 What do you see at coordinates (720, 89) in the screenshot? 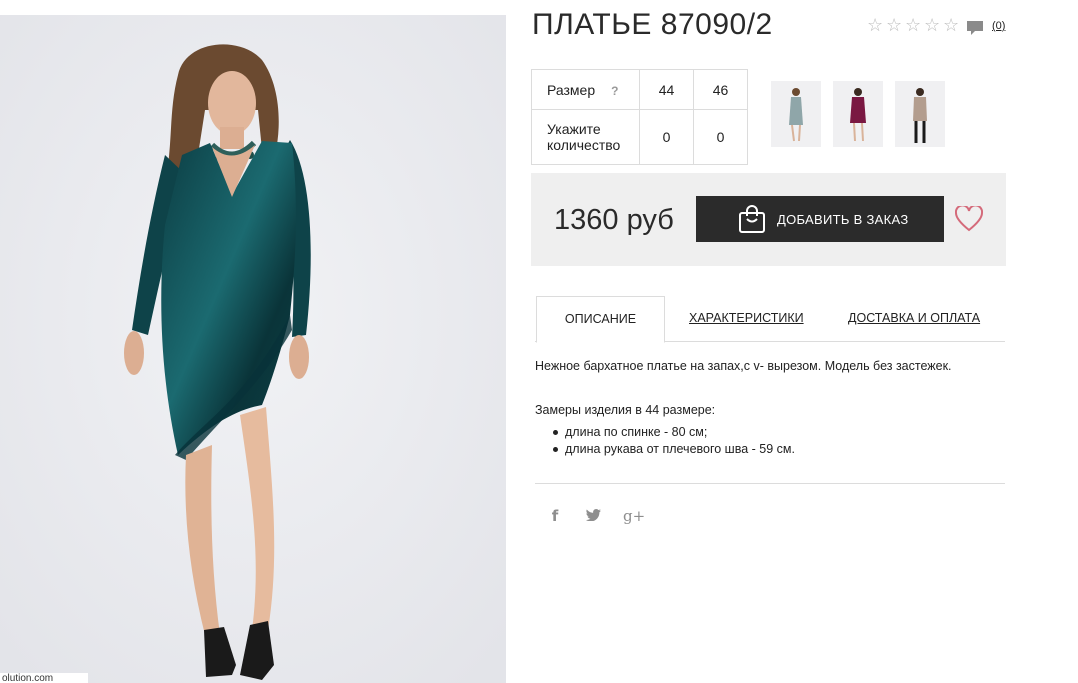
I see `size-option: 46` at bounding box center [720, 89].